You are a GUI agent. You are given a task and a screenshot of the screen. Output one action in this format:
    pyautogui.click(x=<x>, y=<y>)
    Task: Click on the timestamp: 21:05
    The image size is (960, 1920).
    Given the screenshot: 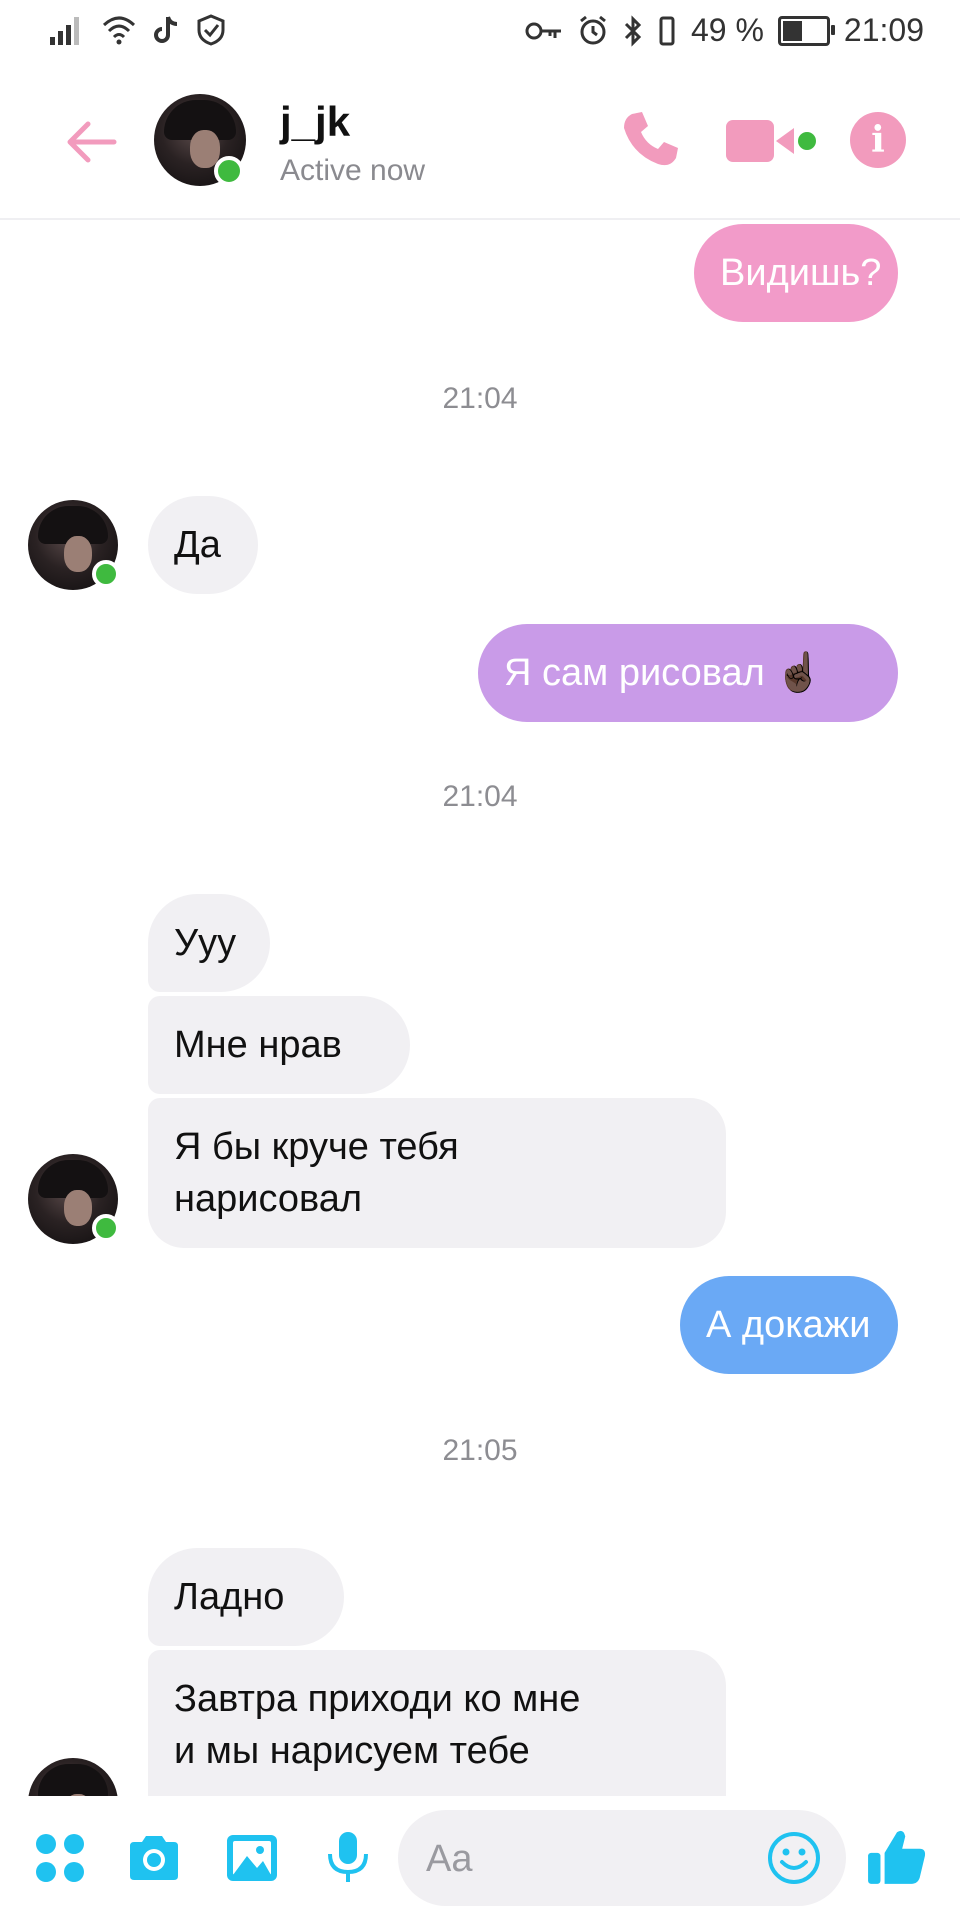 What is the action you would take?
    pyautogui.click(x=480, y=1450)
    